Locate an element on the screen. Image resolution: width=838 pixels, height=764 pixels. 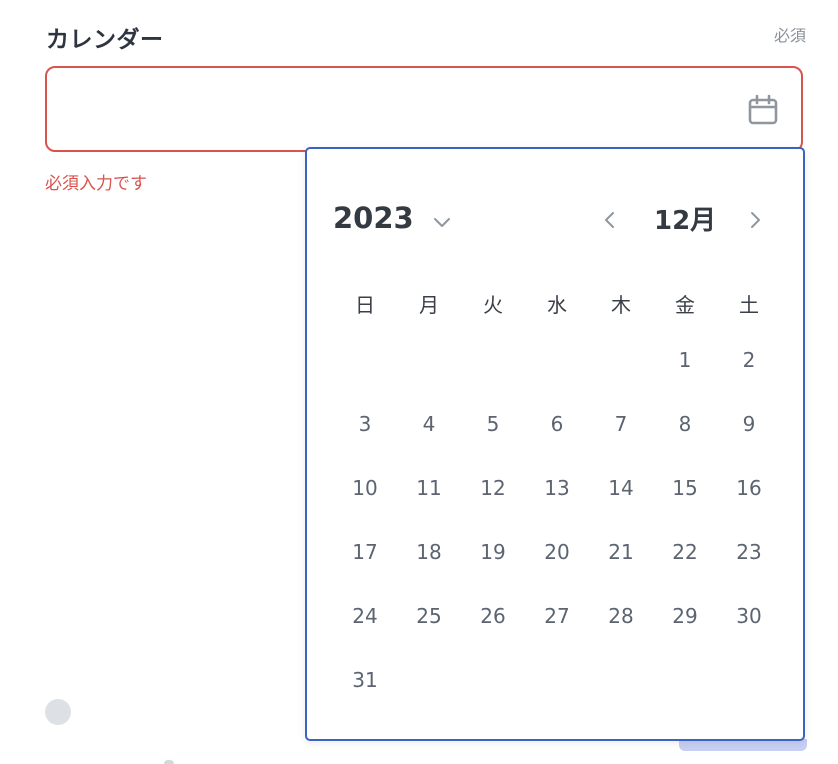
day-cell: 10 is located at coordinates (365, 488).